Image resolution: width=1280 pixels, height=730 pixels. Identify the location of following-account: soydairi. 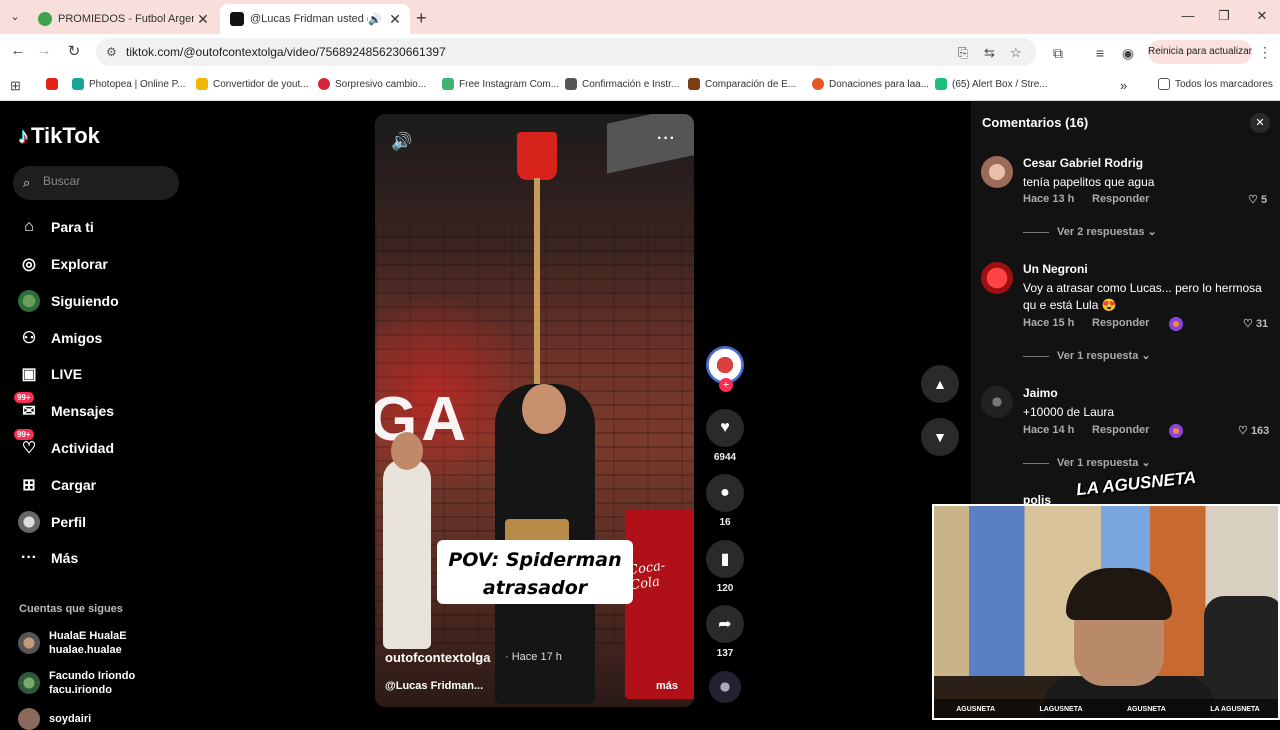
(54, 719).